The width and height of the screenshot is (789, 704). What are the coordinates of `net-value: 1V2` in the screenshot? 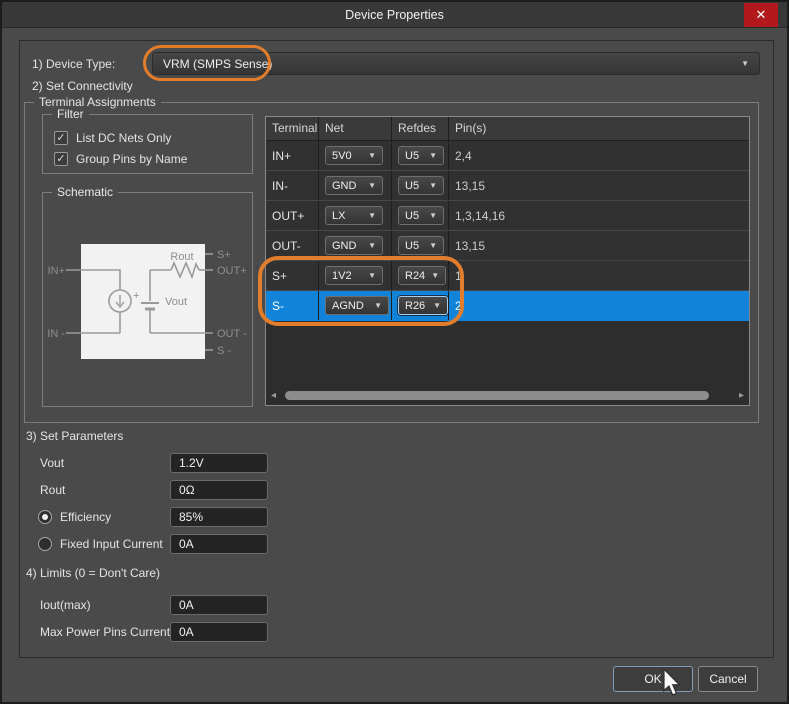 It's located at (342, 275).